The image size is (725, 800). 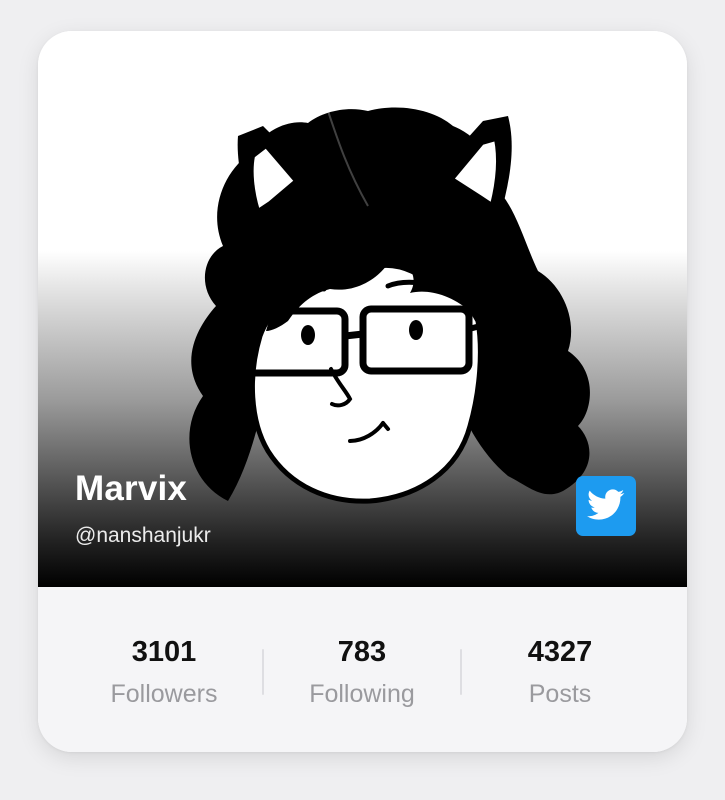 I want to click on followers-label: Followers, so click(x=164, y=694).